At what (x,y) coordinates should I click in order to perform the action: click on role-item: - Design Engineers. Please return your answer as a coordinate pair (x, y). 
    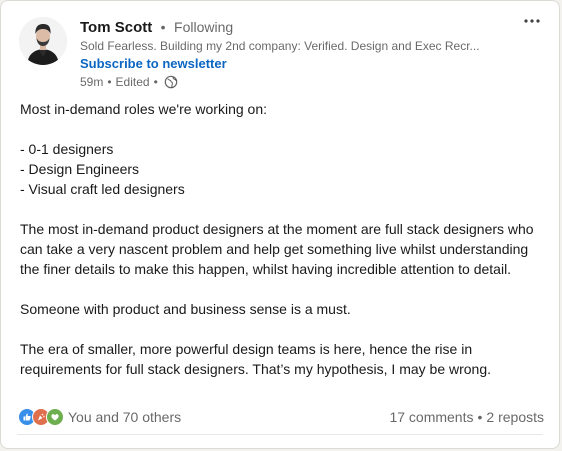
    Looking at the image, I should click on (80, 169).